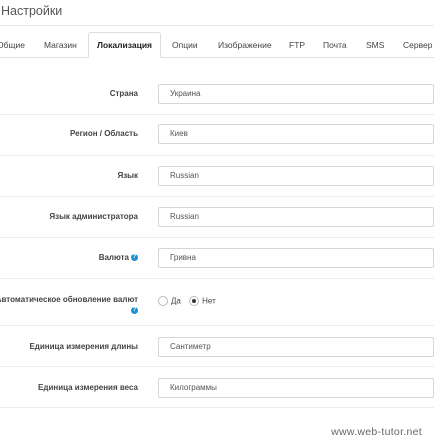 The image size is (434, 440). I want to click on form-row-admin-language: Язык администратора Russian, so click(217, 217).